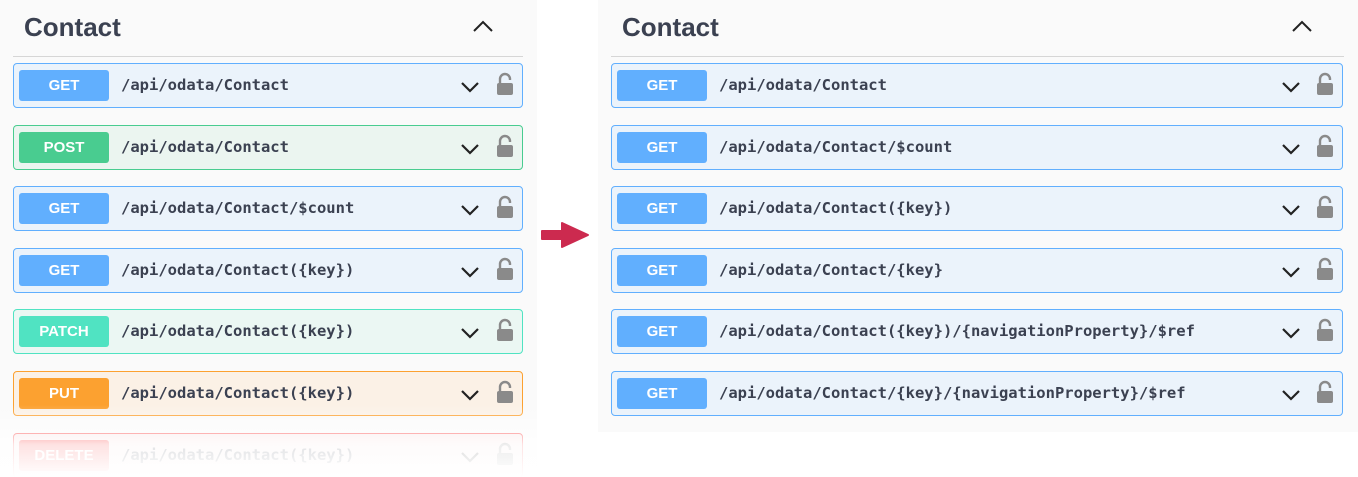 The image size is (1358, 477). What do you see at coordinates (64, 455) in the screenshot?
I see `method-badge: DELETE` at bounding box center [64, 455].